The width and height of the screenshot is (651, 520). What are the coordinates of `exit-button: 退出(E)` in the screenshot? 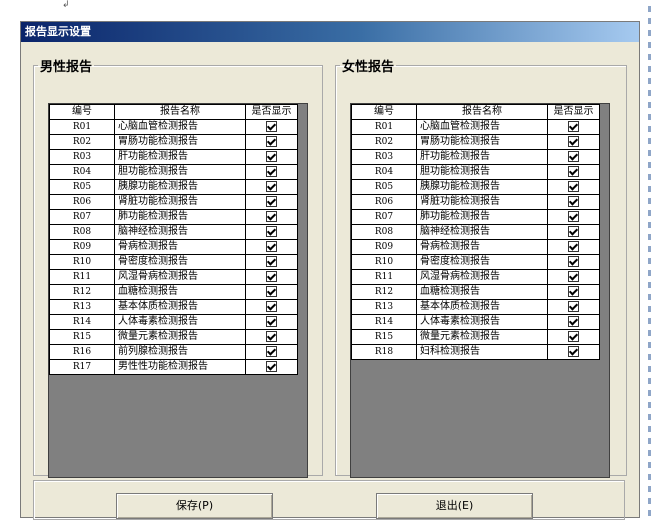 It's located at (454, 506).